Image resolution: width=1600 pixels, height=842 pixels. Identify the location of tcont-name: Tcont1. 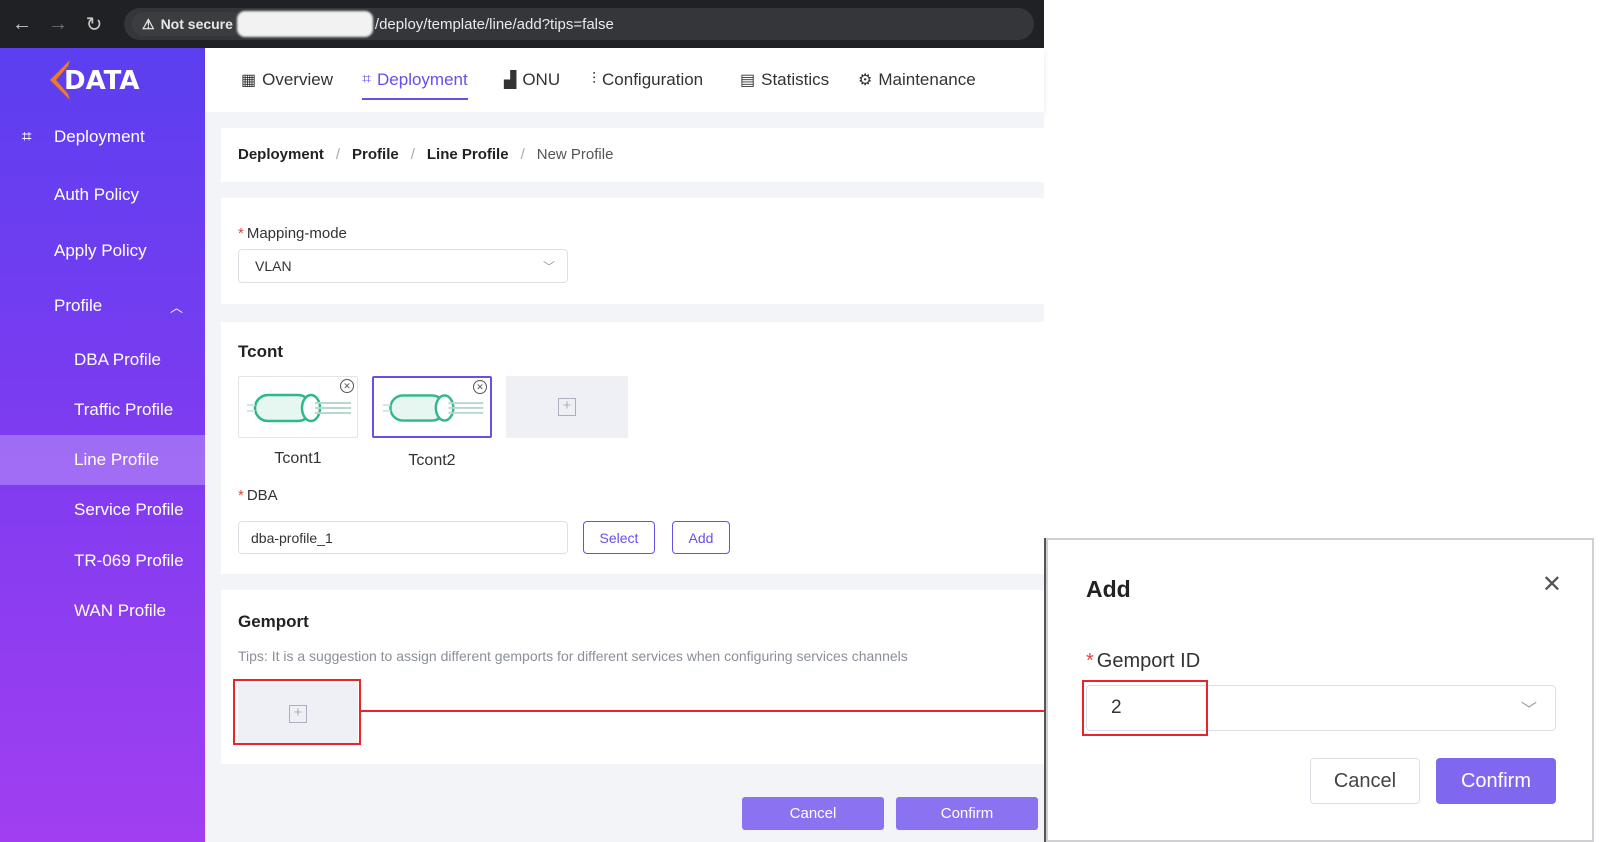
(298, 458).